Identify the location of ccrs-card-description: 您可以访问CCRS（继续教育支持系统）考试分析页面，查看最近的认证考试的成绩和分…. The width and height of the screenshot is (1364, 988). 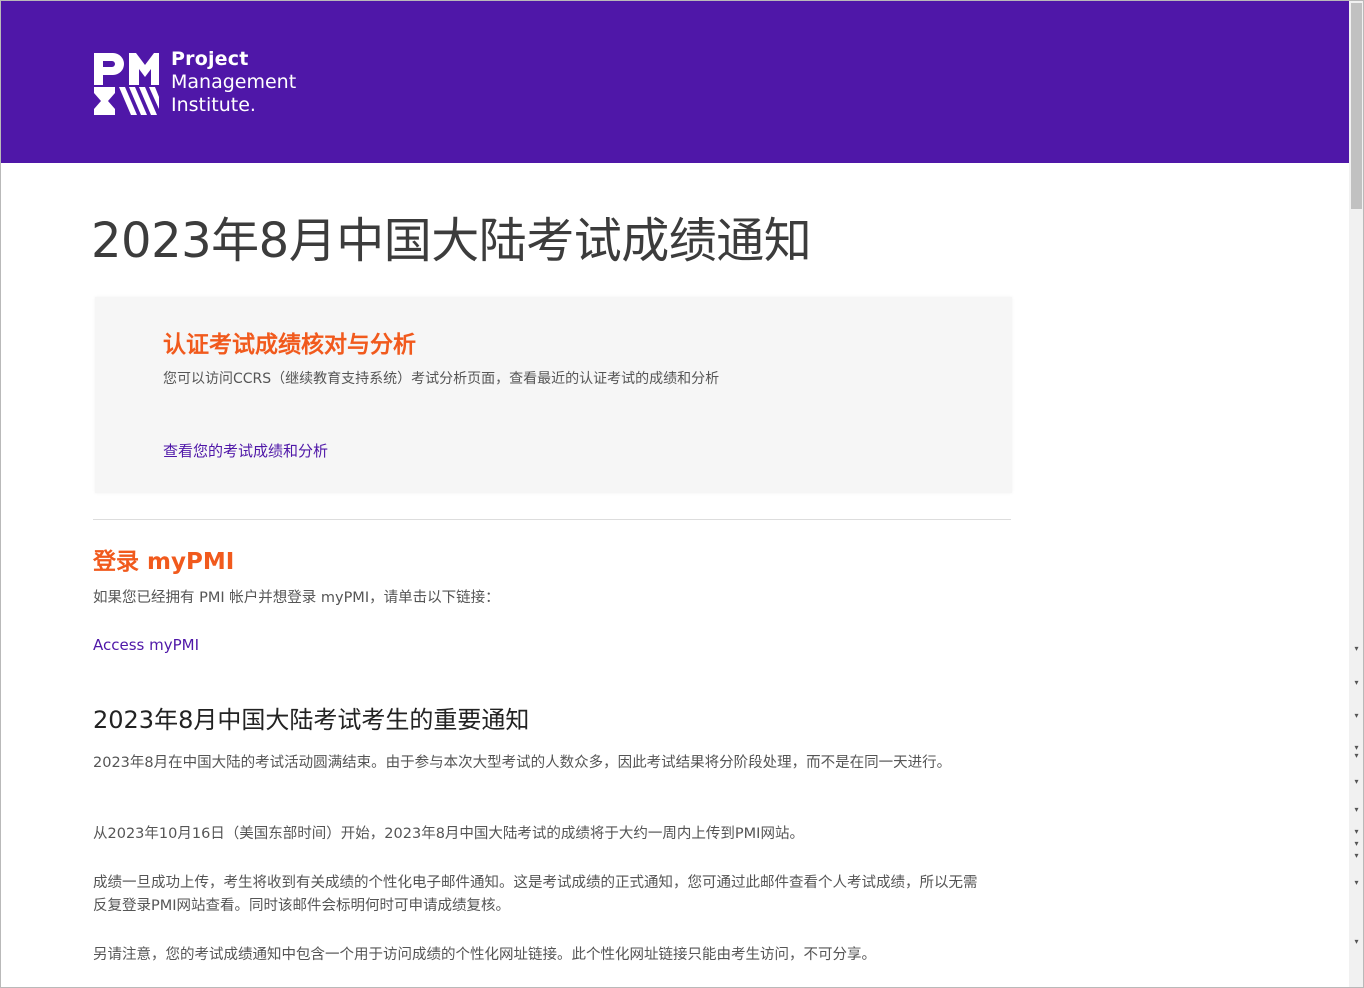
(441, 379).